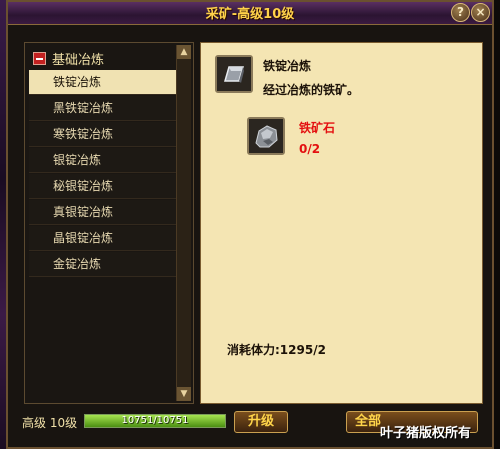 The image size is (500, 449). What do you see at coordinates (50, 423) in the screenshot?
I see `skill-level-label: 高级 10级` at bounding box center [50, 423].